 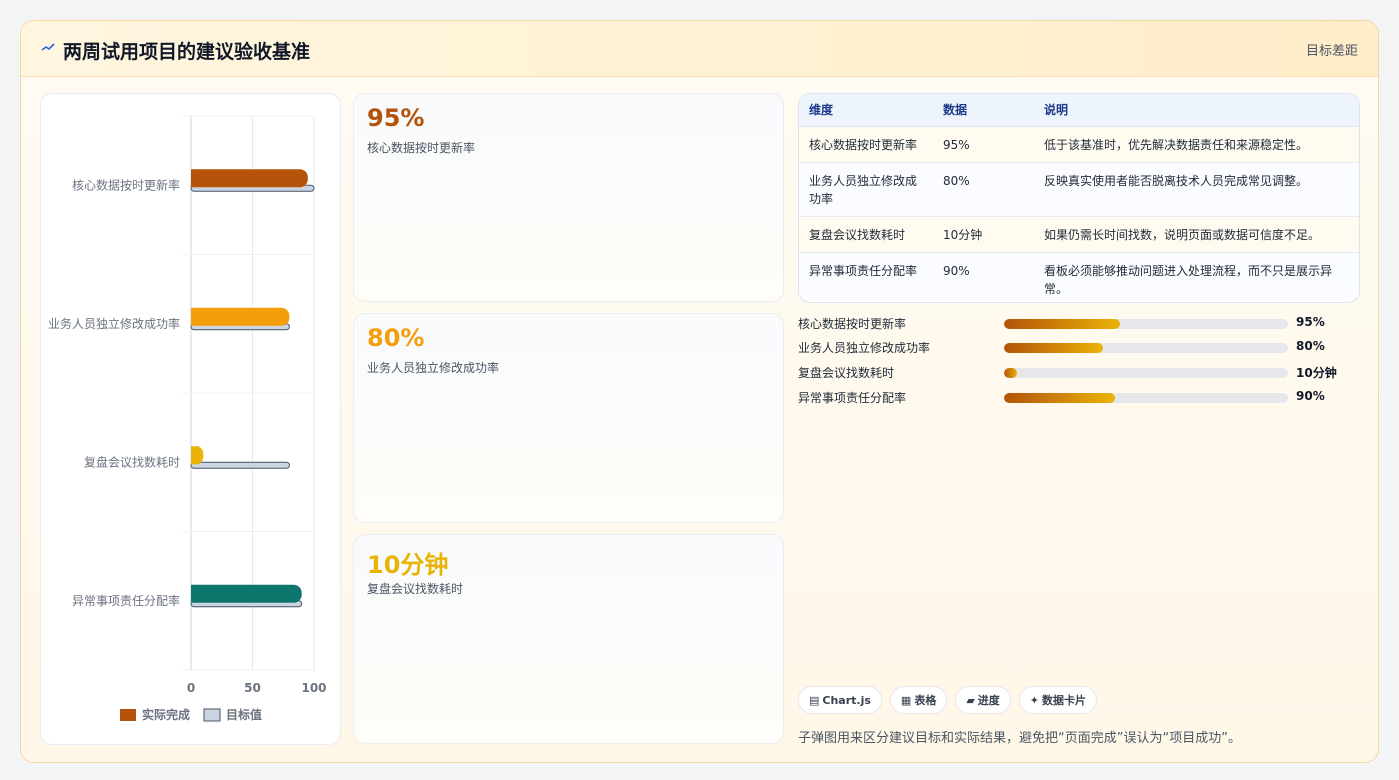 I want to click on table-cell: 低于该基准时，优先解决数据责任和来源稳定性。, so click(x=1196, y=144).